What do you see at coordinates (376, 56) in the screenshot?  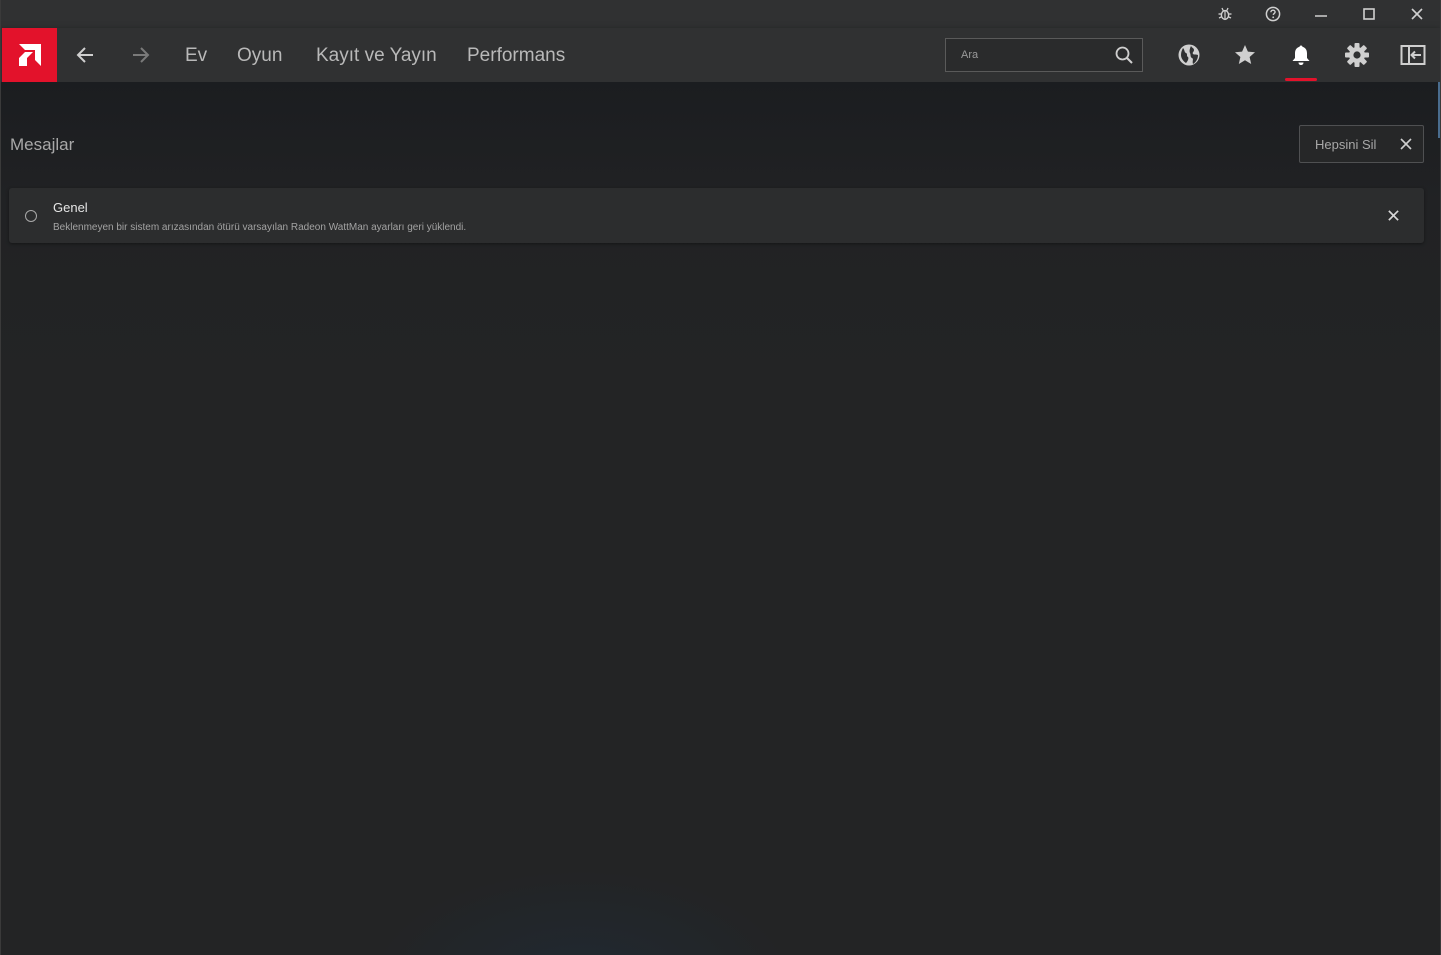 I see `nav-link-record-stream: Kayıt ve Yayın` at bounding box center [376, 56].